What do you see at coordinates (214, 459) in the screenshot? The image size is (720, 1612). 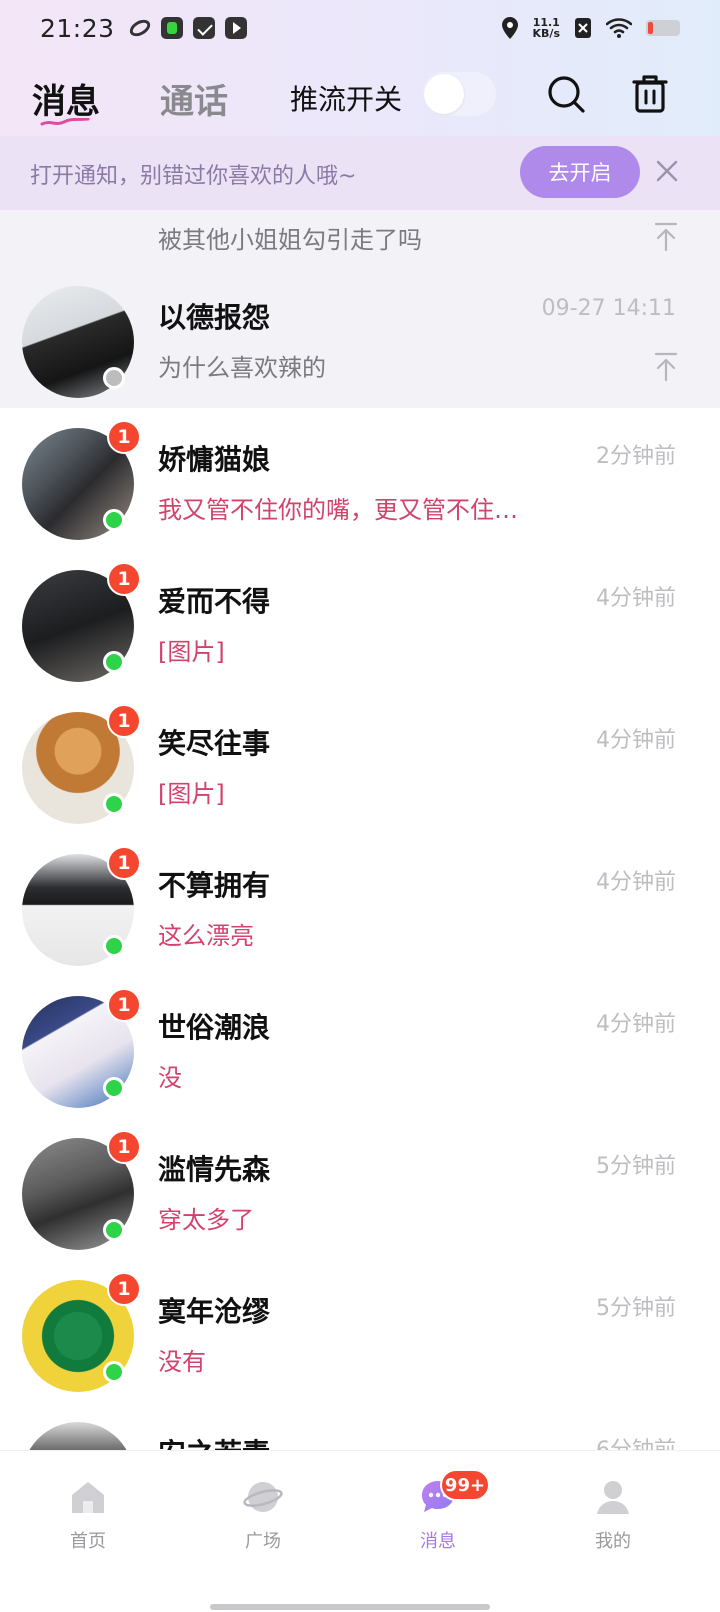 I see `contact-name: 娇慵猫娘` at bounding box center [214, 459].